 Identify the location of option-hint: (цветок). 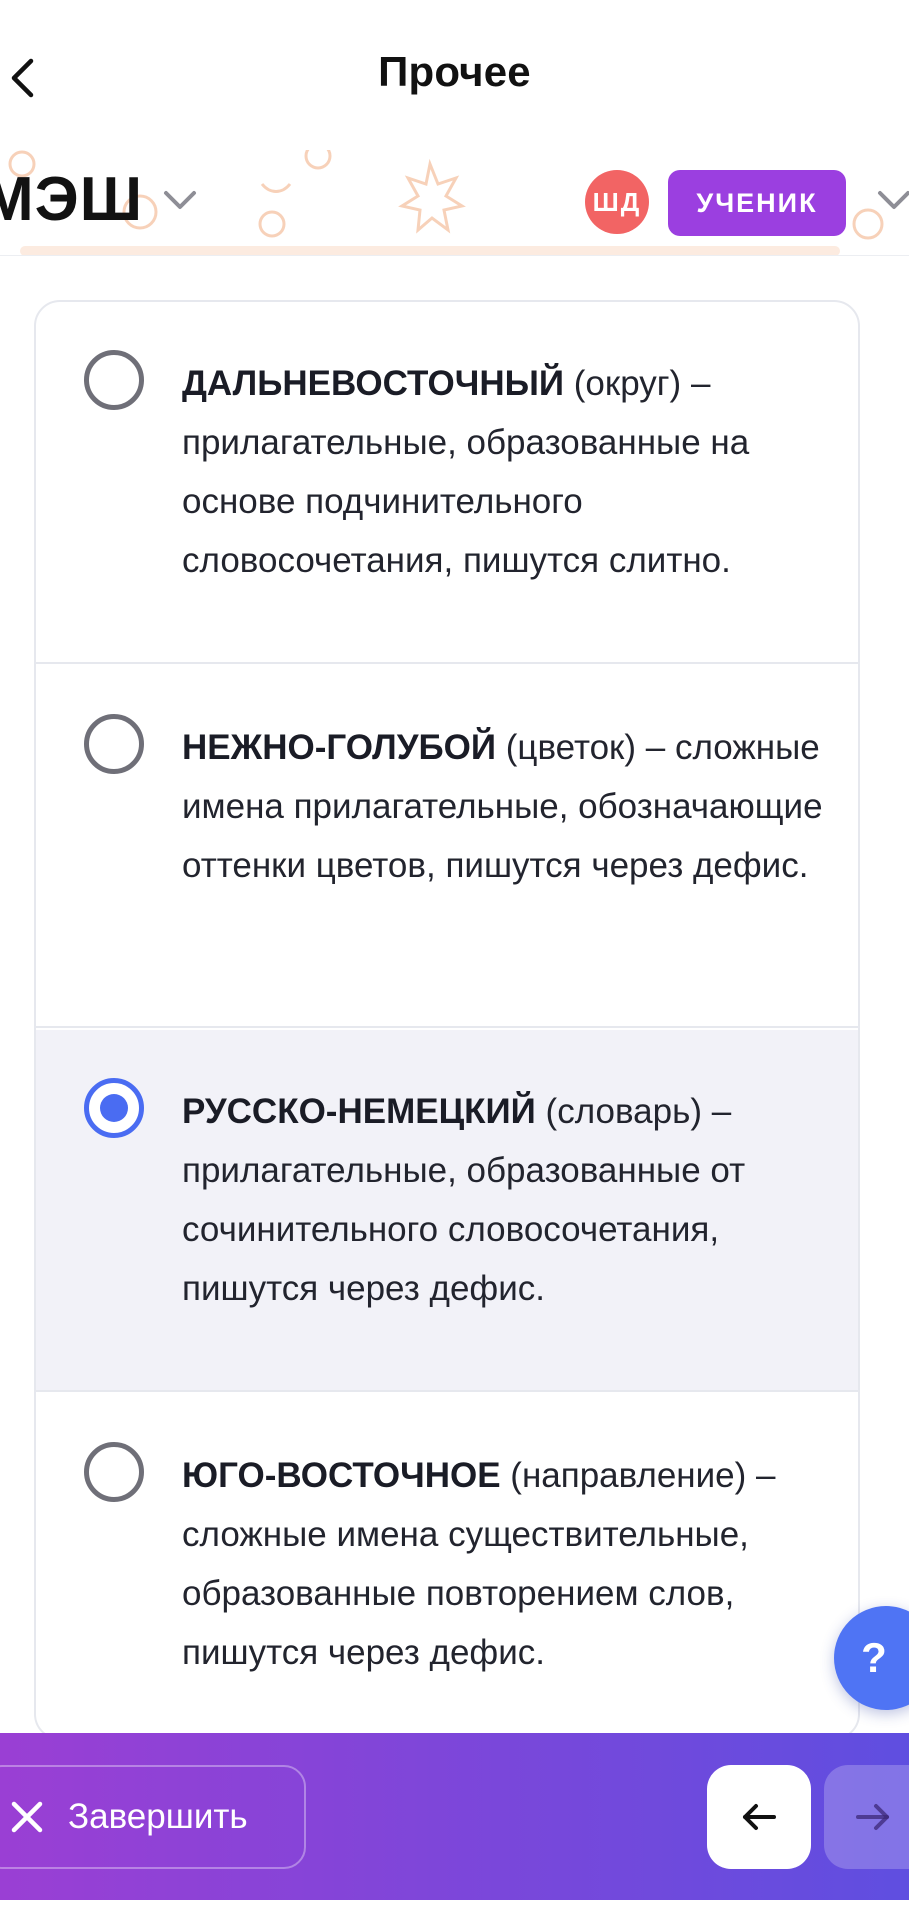
(571, 747).